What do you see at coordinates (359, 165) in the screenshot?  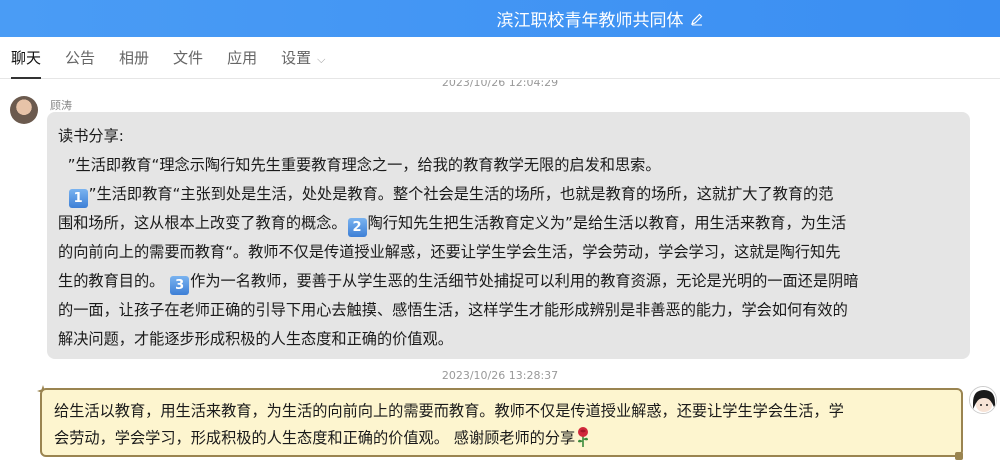 I see `message-line: ”生活即教育“理念示陶行知先生重要教育理念之一，给我的教育教学无限的启发和思索。` at bounding box center [359, 165].